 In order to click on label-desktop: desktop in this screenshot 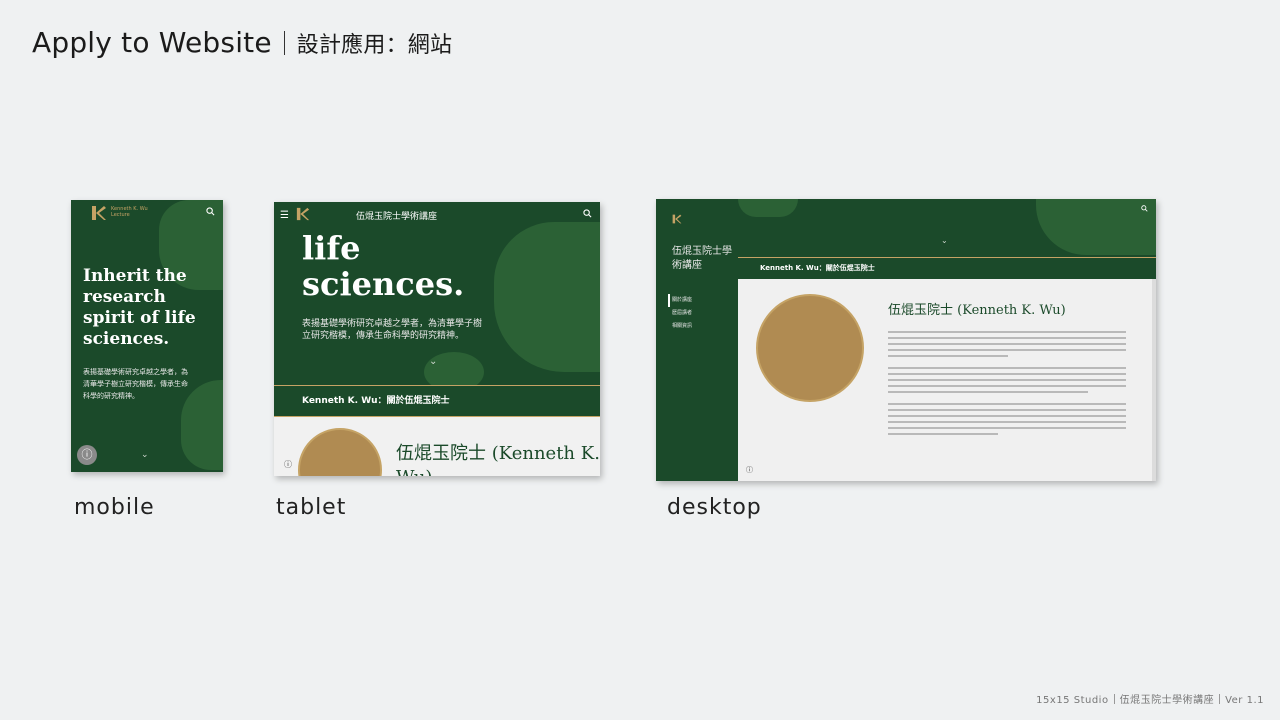, I will do `click(714, 507)`.